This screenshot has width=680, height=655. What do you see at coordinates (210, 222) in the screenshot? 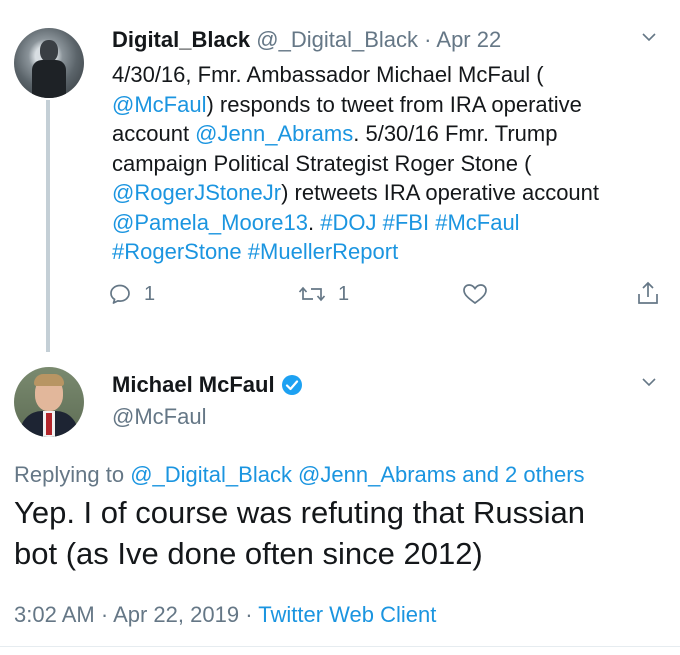
I see `tweet1-link: @Pamela_Moore13` at bounding box center [210, 222].